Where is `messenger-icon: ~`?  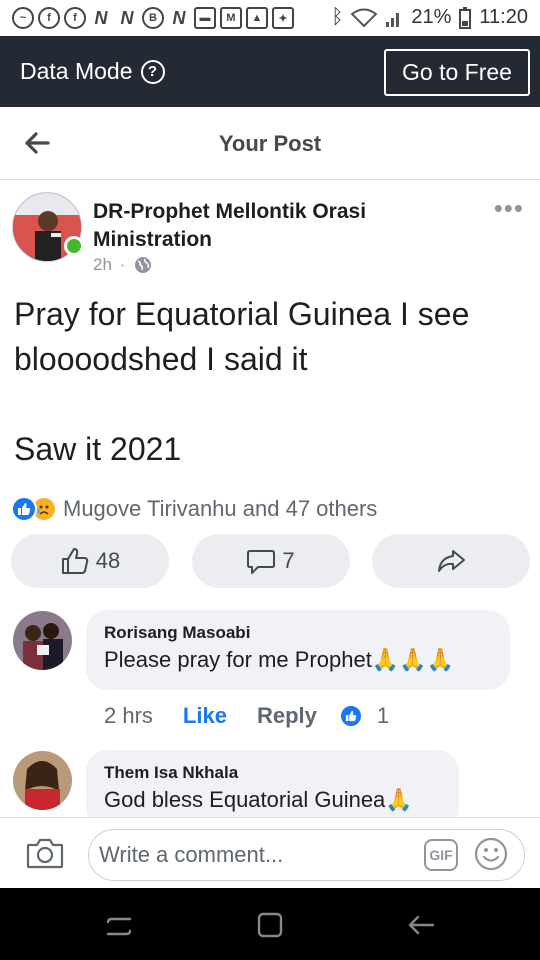 messenger-icon: ~ is located at coordinates (23, 18).